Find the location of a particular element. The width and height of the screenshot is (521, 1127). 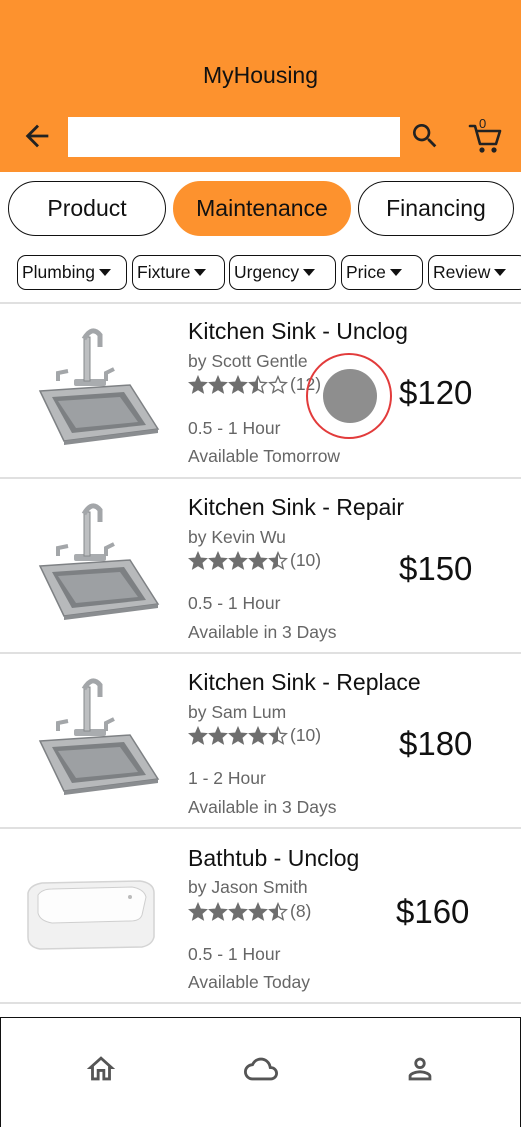

divider is located at coordinates (260, 1003).